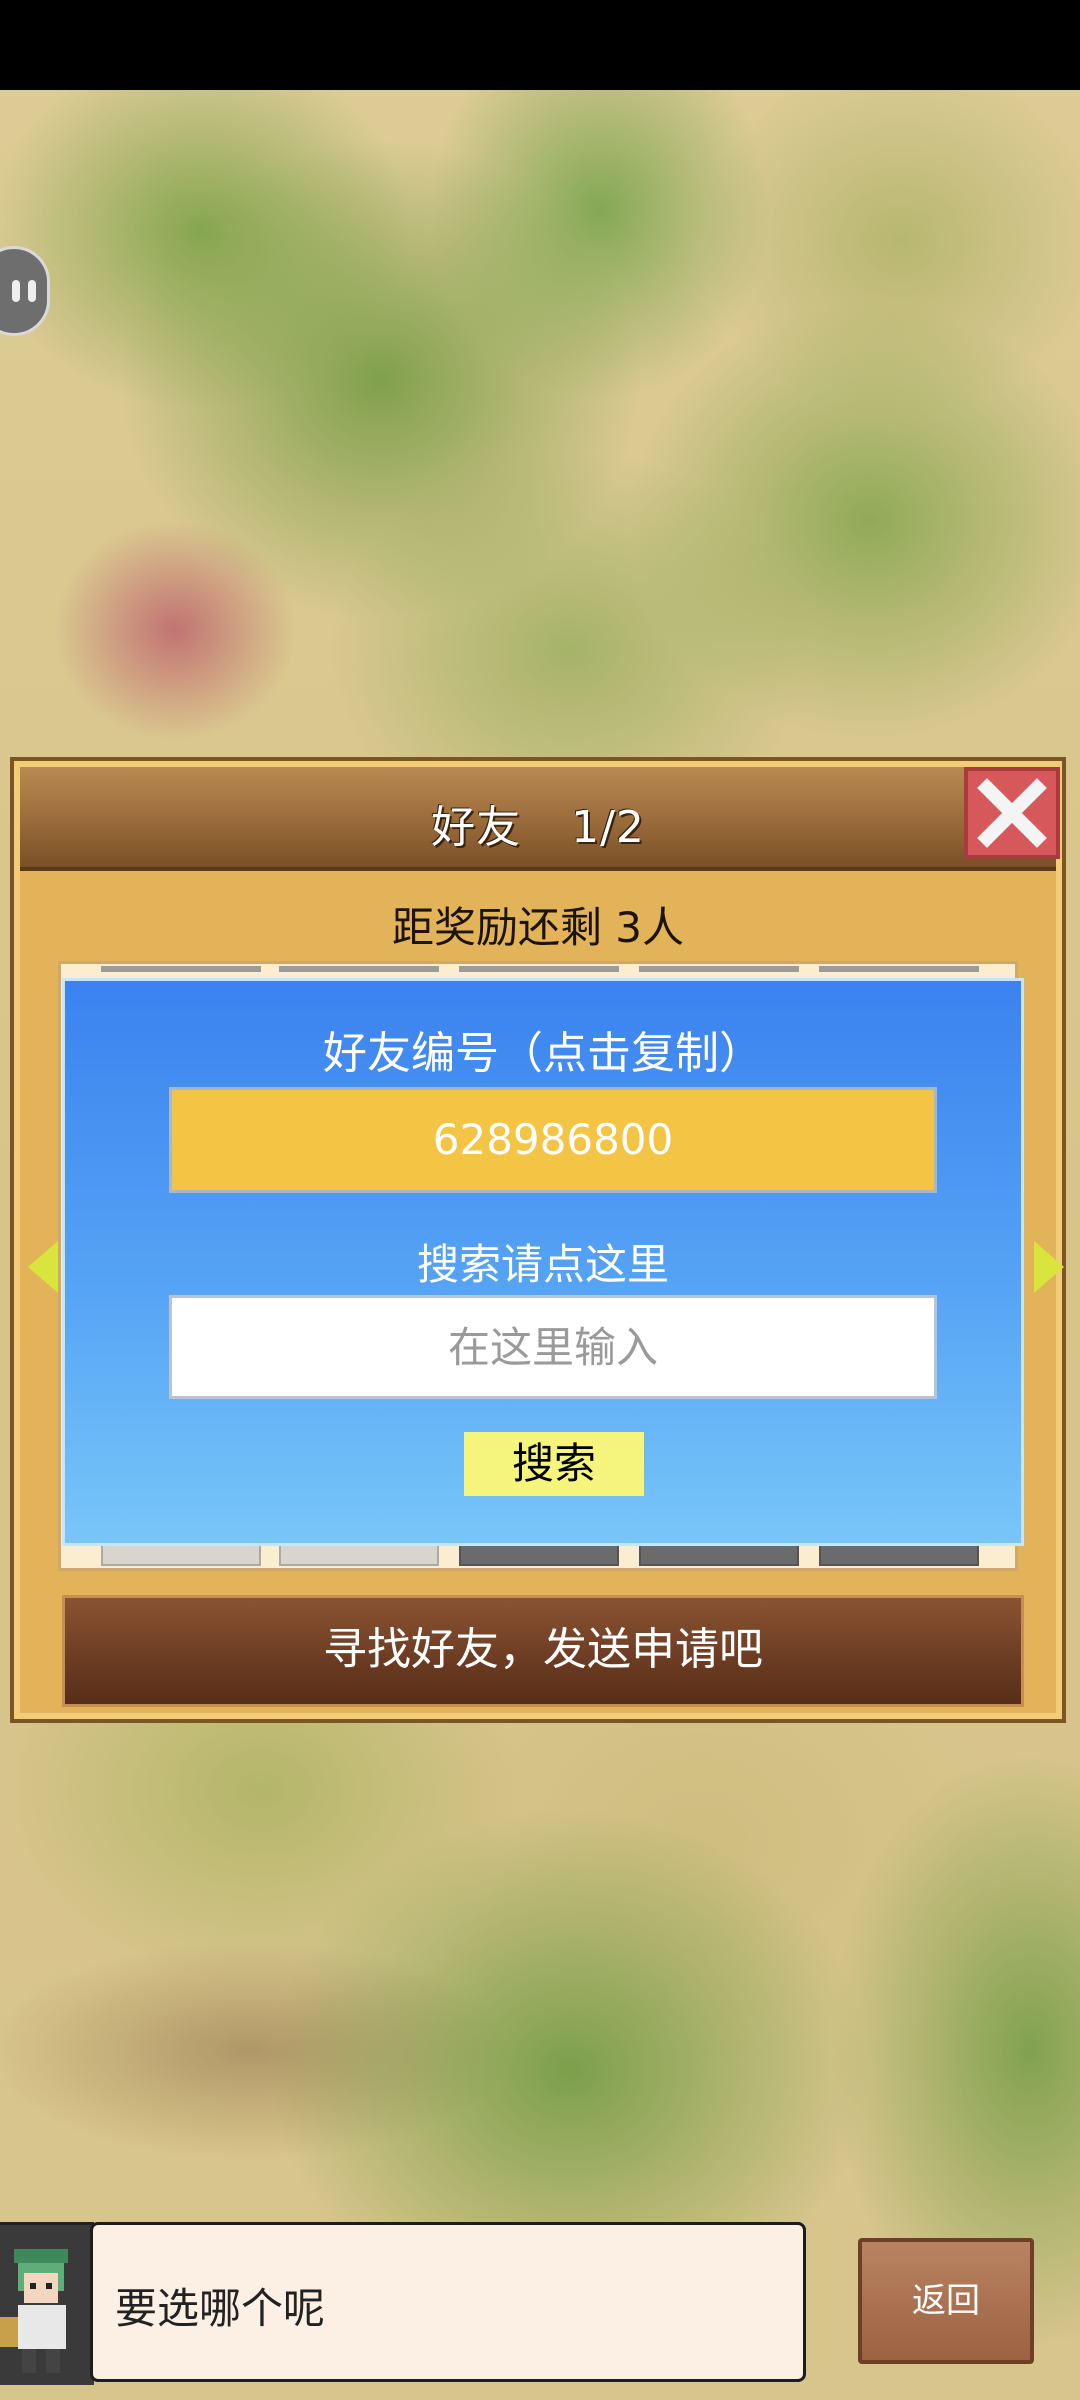  I want to click on close-icon, so click(1012, 813).